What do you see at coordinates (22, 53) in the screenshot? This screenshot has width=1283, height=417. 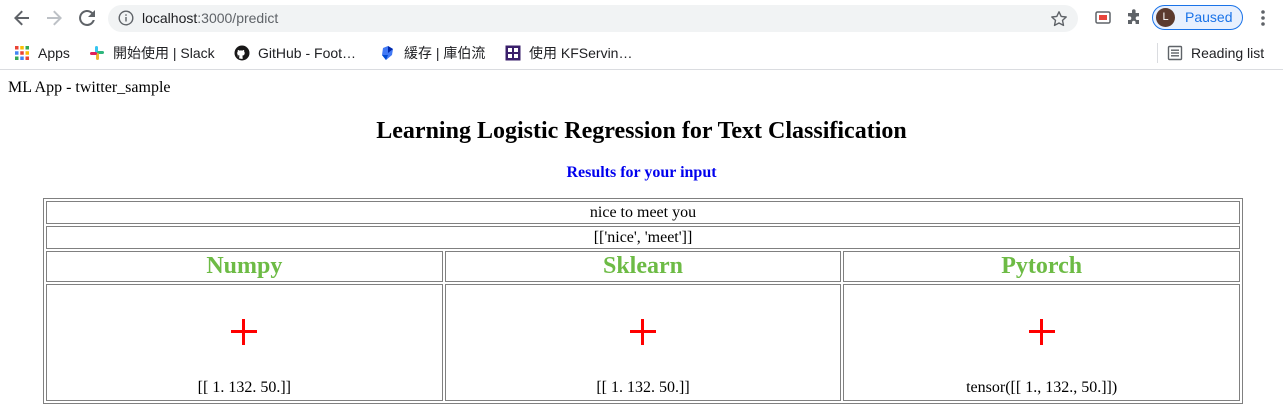 I see `apps-grid-icon` at bounding box center [22, 53].